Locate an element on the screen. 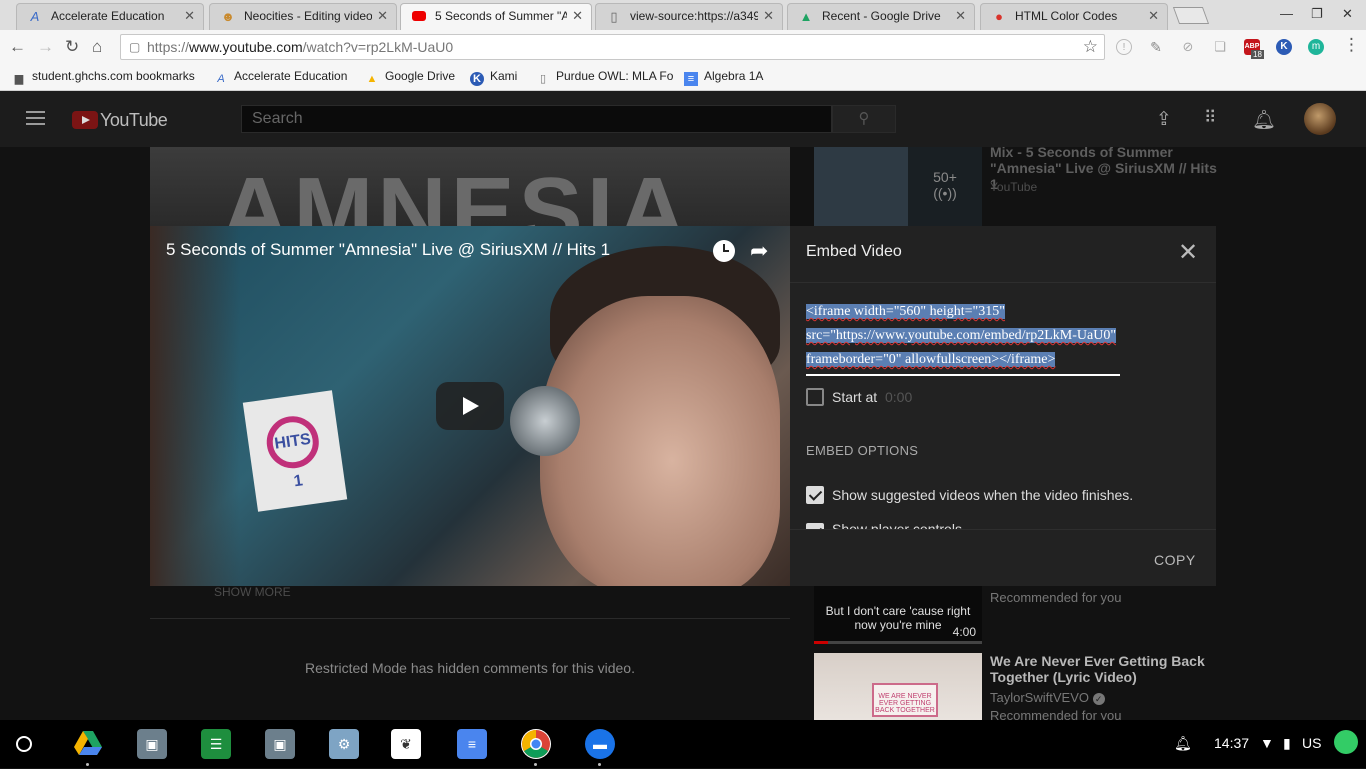 This screenshot has width=1366, height=769. suggested-videos-checkbox is located at coordinates (815, 495).